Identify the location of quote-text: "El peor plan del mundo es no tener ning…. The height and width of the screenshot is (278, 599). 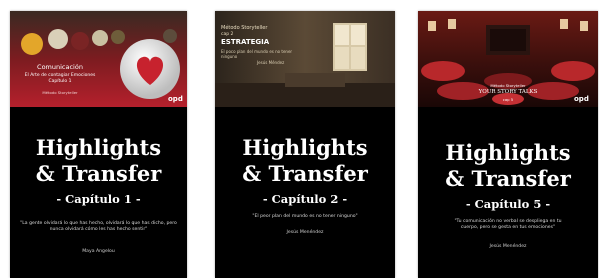
(305, 216).